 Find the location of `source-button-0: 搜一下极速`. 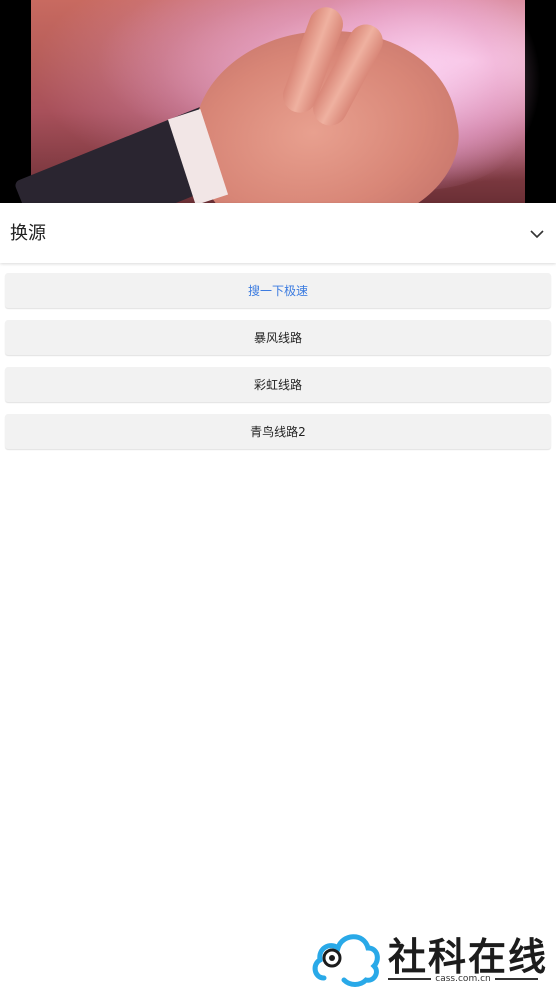

source-button-0: 搜一下极速 is located at coordinates (278, 290).